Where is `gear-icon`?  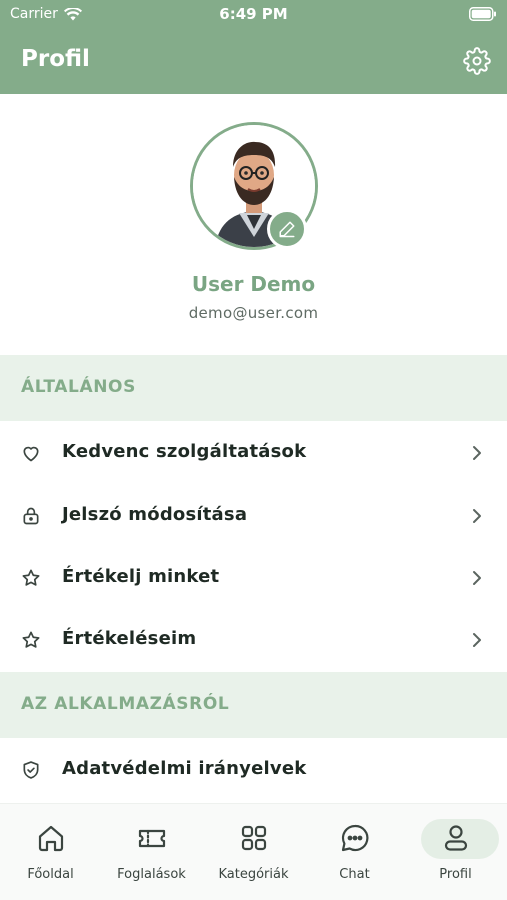 gear-icon is located at coordinates (477, 61).